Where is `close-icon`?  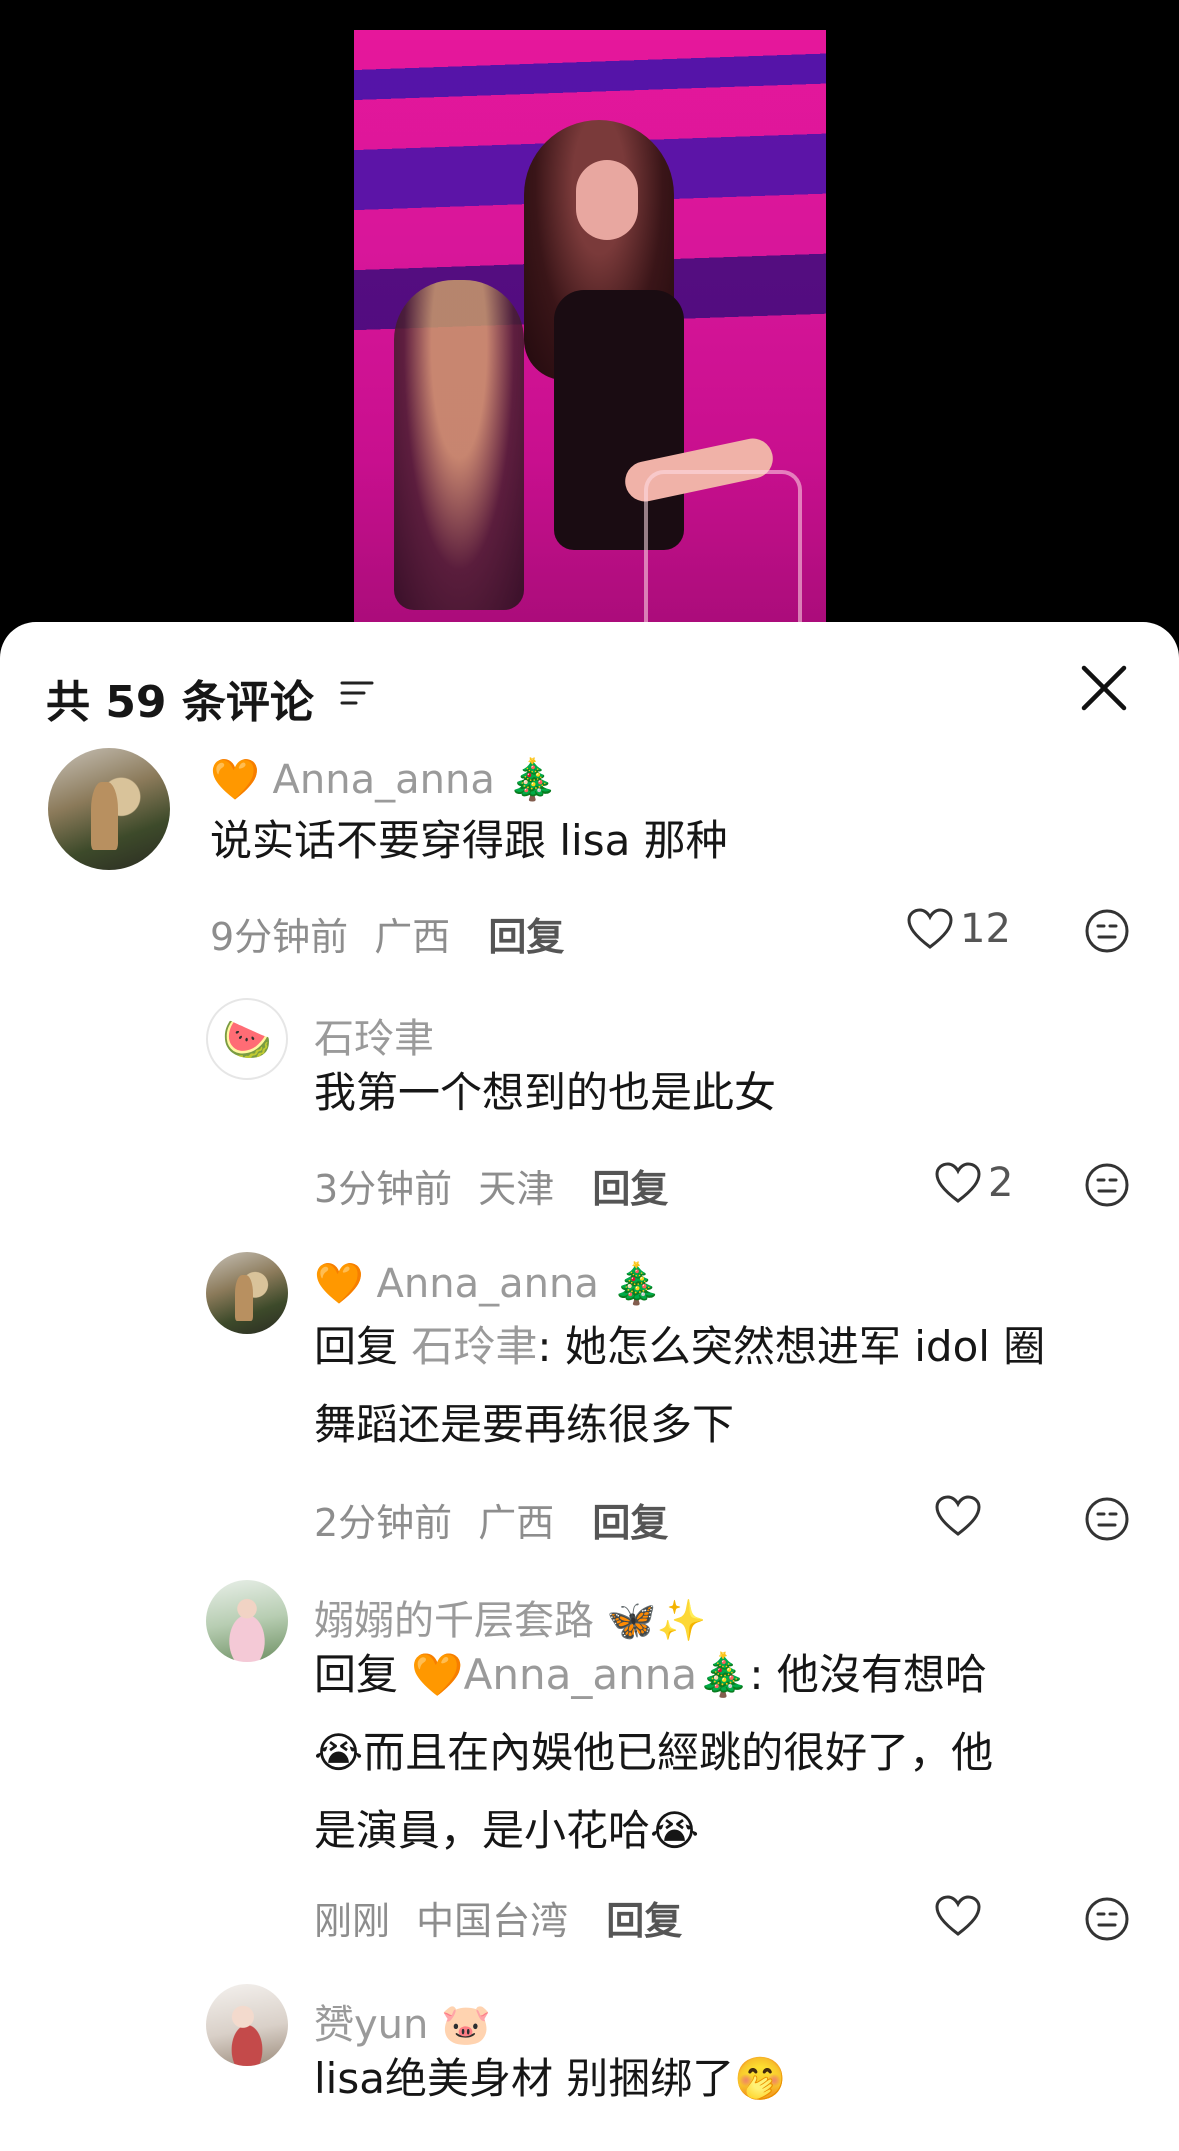
close-icon is located at coordinates (1104, 688).